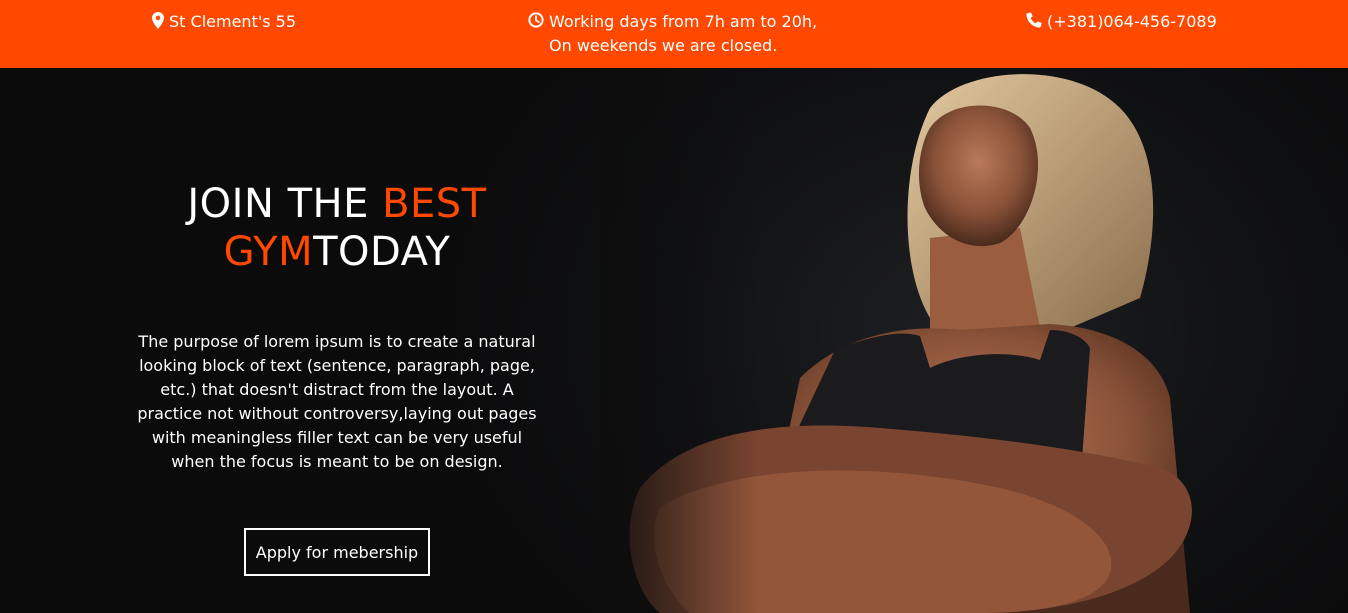 Image resolution: width=1348 pixels, height=613 pixels. I want to click on apply-membership-button: Apply for mebership, so click(337, 552).